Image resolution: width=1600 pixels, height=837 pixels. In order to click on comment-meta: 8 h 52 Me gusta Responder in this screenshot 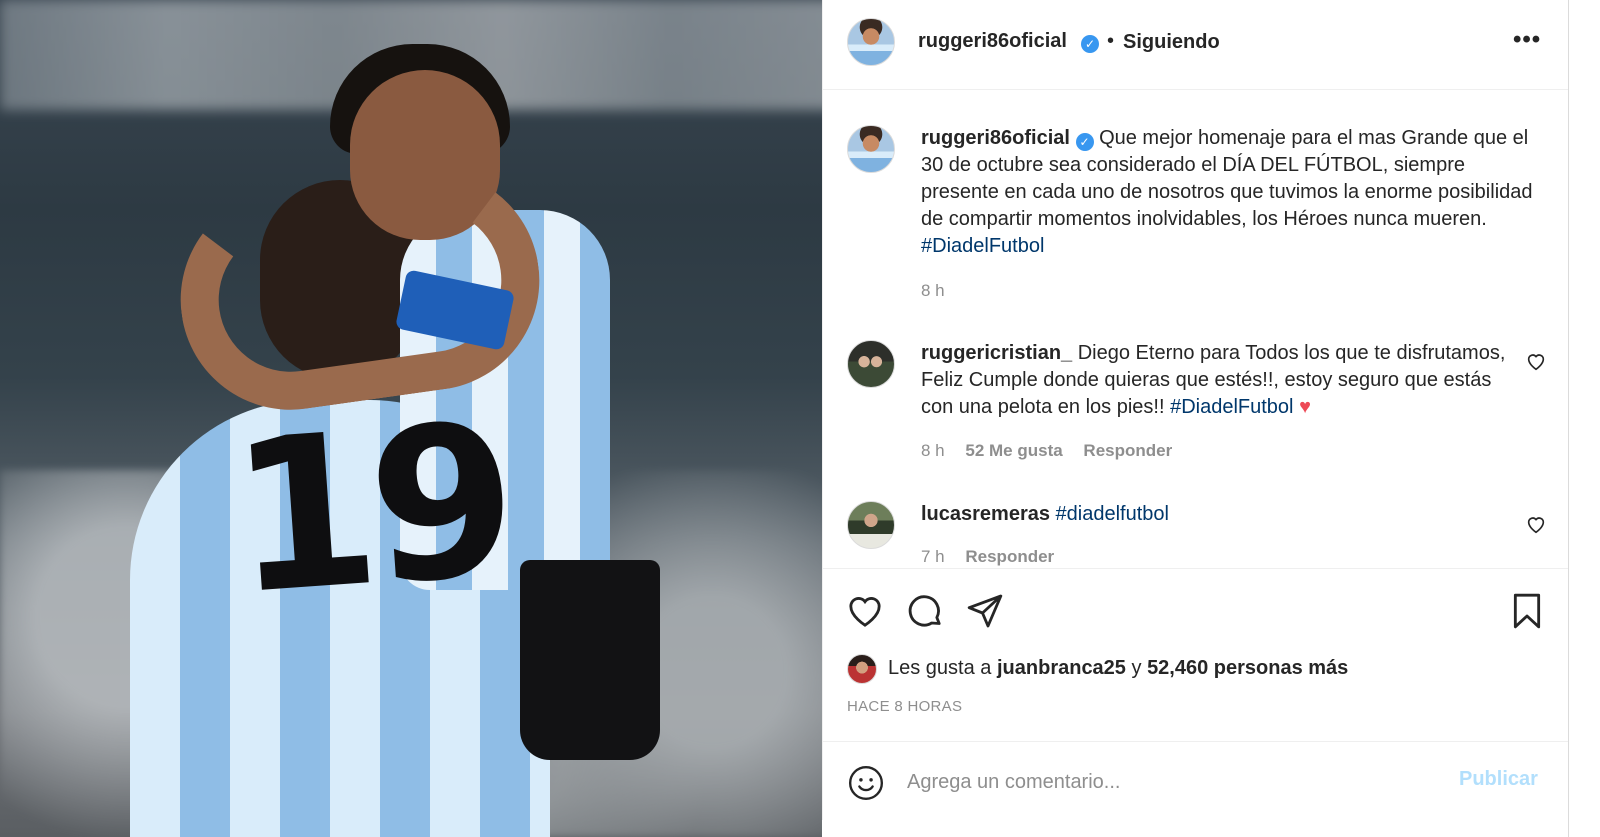, I will do `click(1054, 451)`.